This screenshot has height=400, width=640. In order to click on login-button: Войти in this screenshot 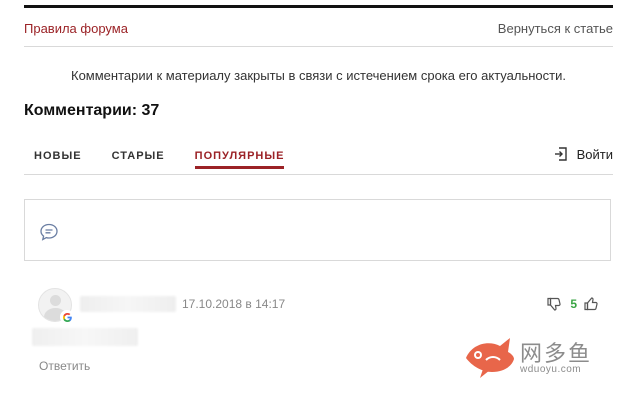, I will do `click(583, 154)`.